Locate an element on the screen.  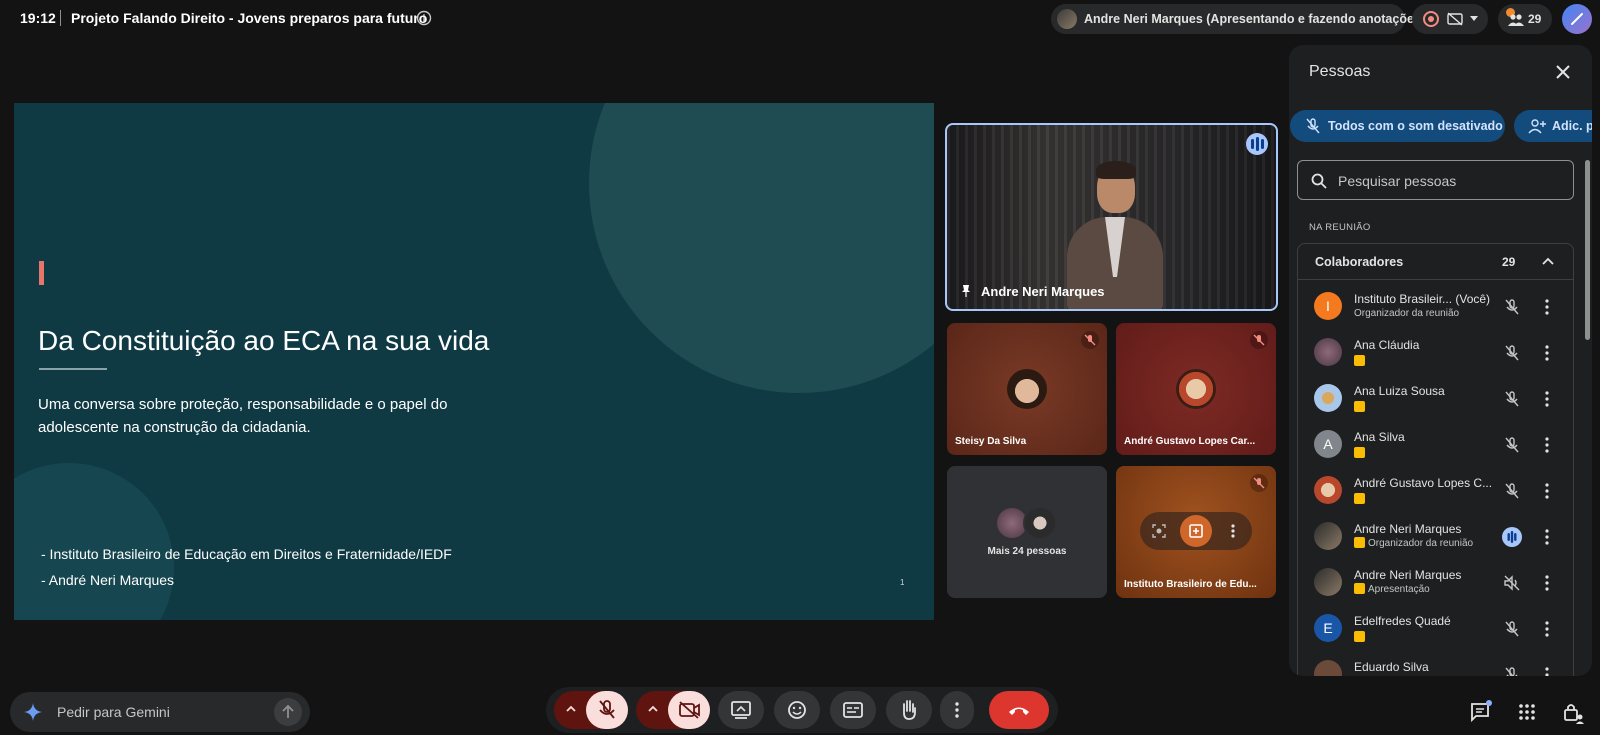
add-to-stage-icon is located at coordinates (1196, 531).